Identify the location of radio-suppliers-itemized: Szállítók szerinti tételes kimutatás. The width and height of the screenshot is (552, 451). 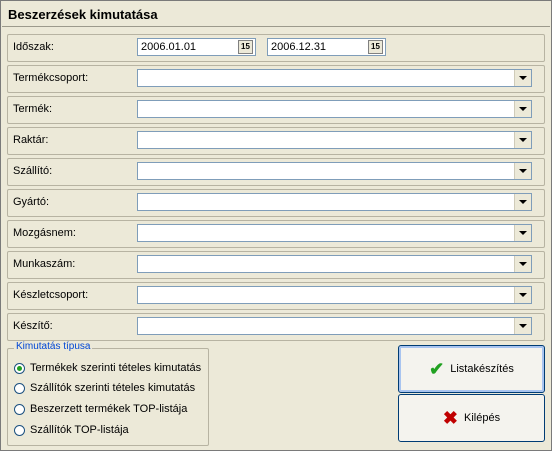
(104, 388).